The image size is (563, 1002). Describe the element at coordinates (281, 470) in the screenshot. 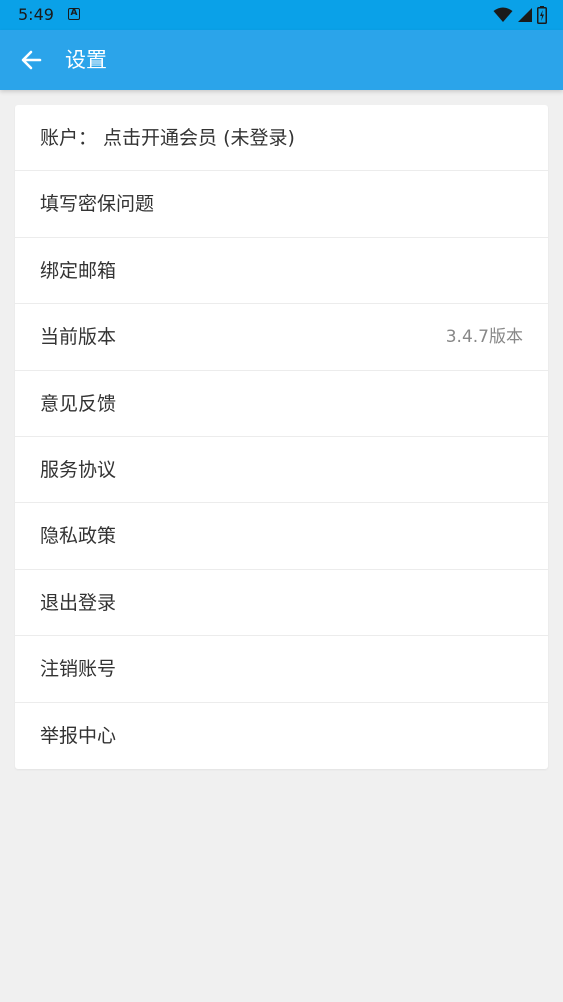

I see `settings-item-service-agreement: 服务协议` at that location.